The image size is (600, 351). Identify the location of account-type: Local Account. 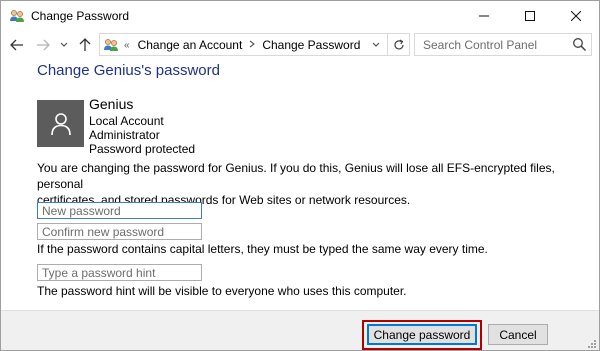
(126, 121).